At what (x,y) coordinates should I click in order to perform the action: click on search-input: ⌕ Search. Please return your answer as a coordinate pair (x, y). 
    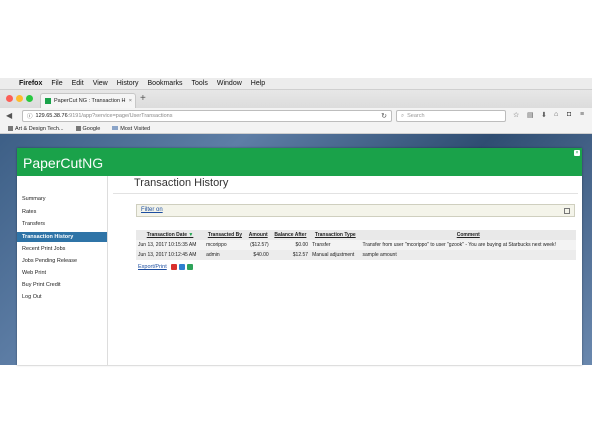
    Looking at the image, I should click on (451, 116).